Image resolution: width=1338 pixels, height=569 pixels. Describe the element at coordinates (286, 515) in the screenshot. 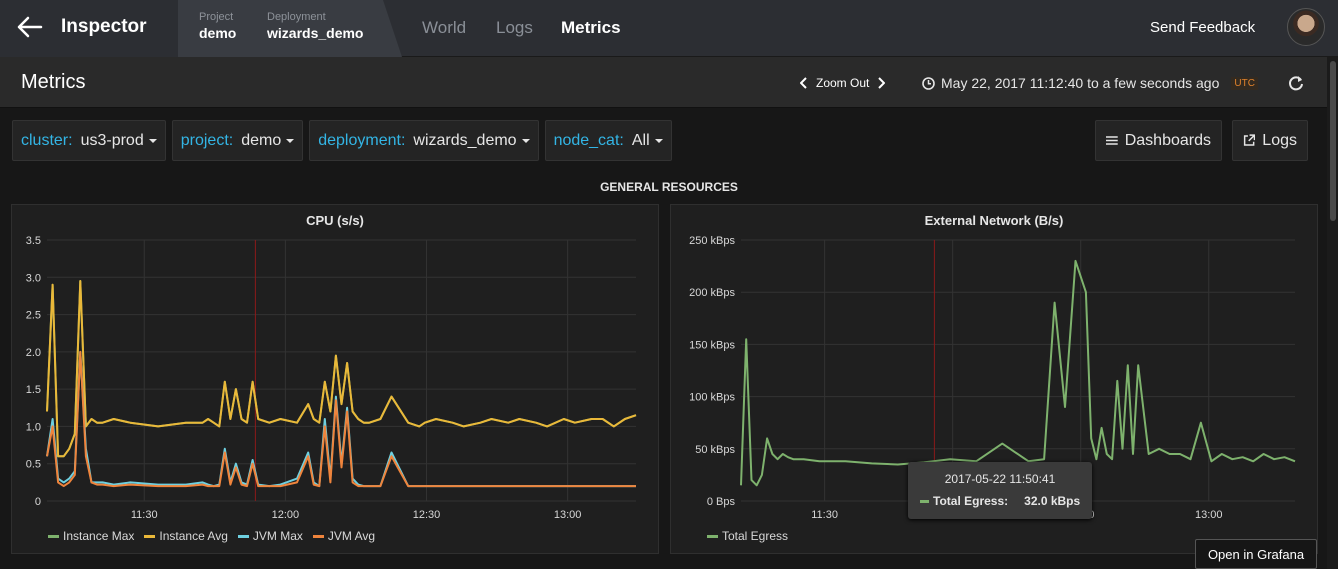

I see `x-tick-label: 12:00` at that location.